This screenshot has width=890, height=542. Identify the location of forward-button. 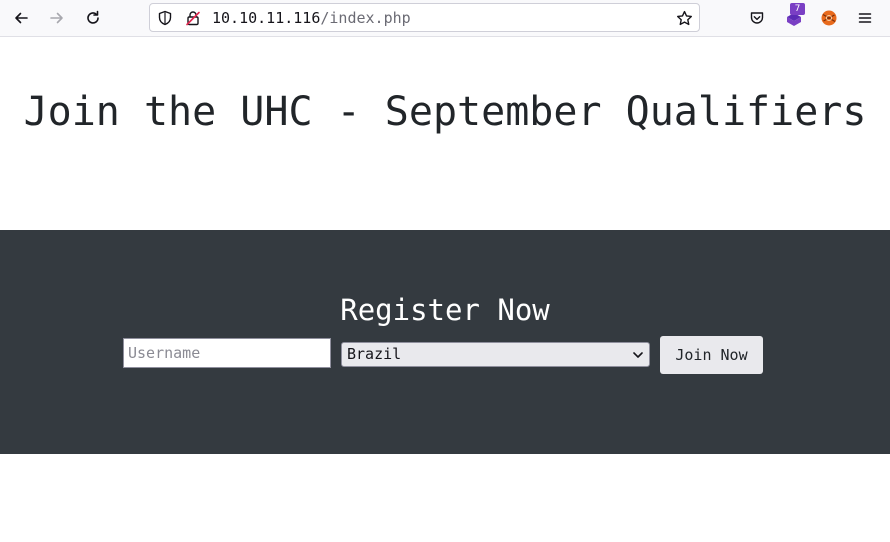
(57, 18).